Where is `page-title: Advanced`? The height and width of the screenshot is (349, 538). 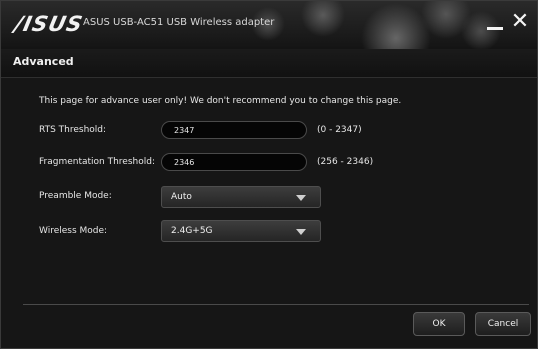
page-title: Advanced is located at coordinates (43, 61).